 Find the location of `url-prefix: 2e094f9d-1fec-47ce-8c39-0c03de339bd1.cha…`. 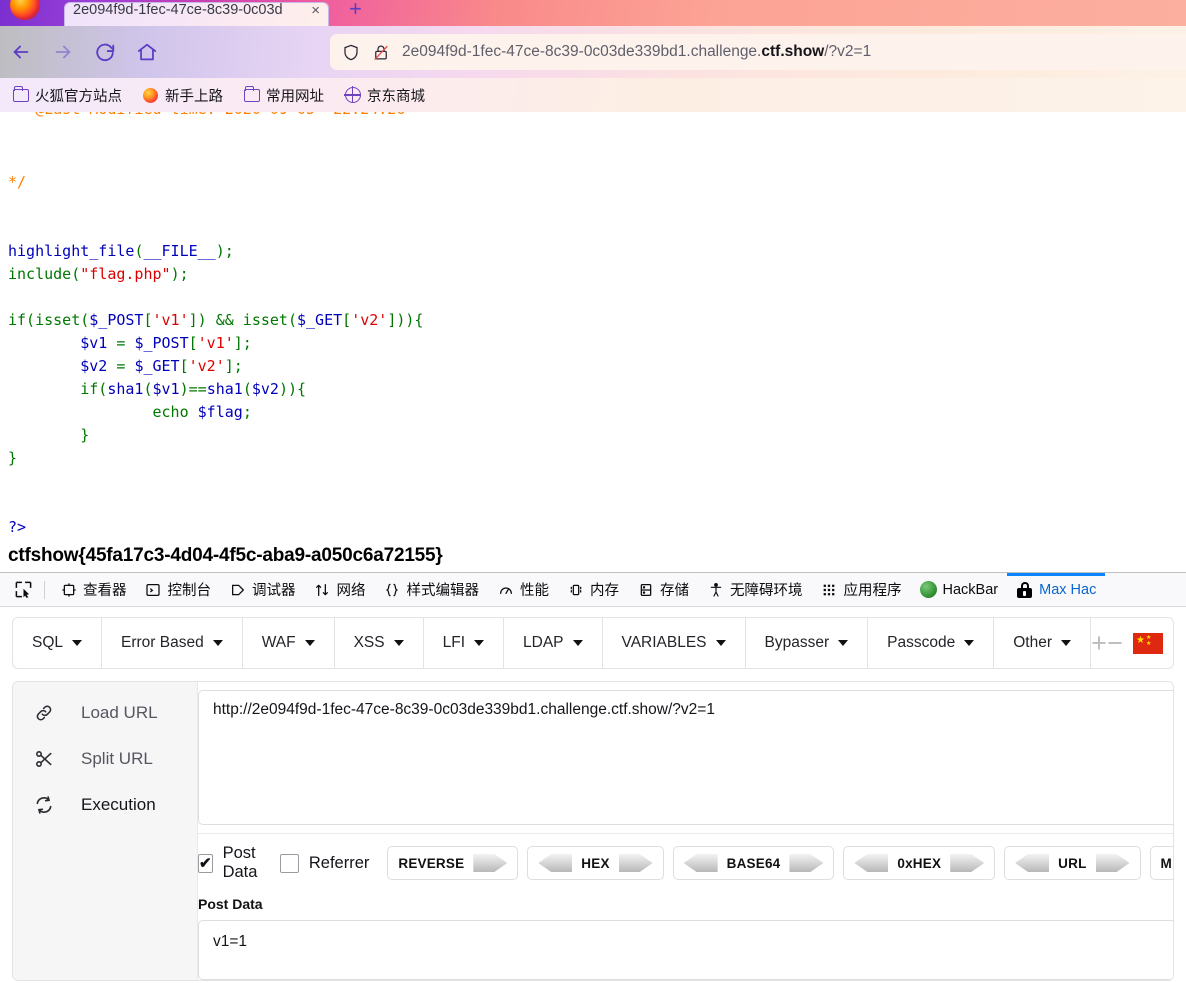

url-prefix: 2e094f9d-1fec-47ce-8c39-0c03de339bd1.cha… is located at coordinates (582, 51).